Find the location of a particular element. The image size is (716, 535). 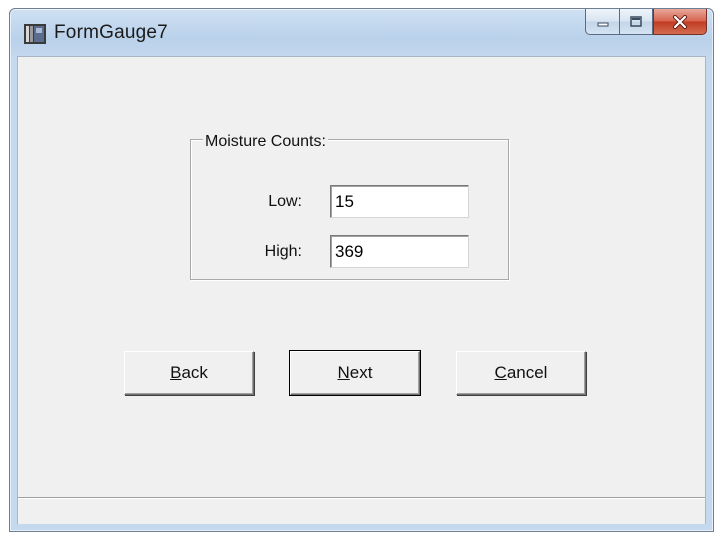

status-bar is located at coordinates (361, 510).